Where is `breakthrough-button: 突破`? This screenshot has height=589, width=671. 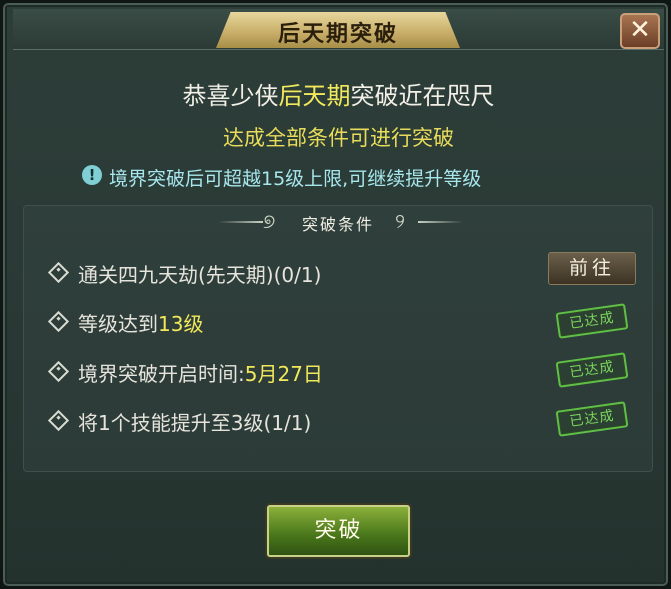
breakthrough-button: 突破 is located at coordinates (338, 531).